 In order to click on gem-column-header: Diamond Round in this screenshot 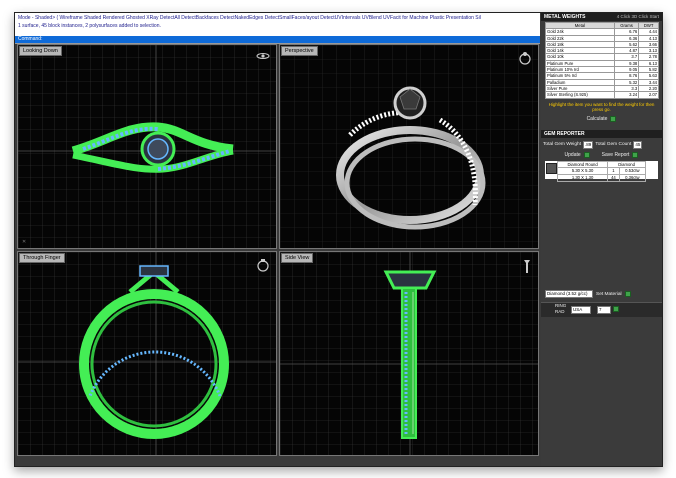, I will do `click(582, 164)`.